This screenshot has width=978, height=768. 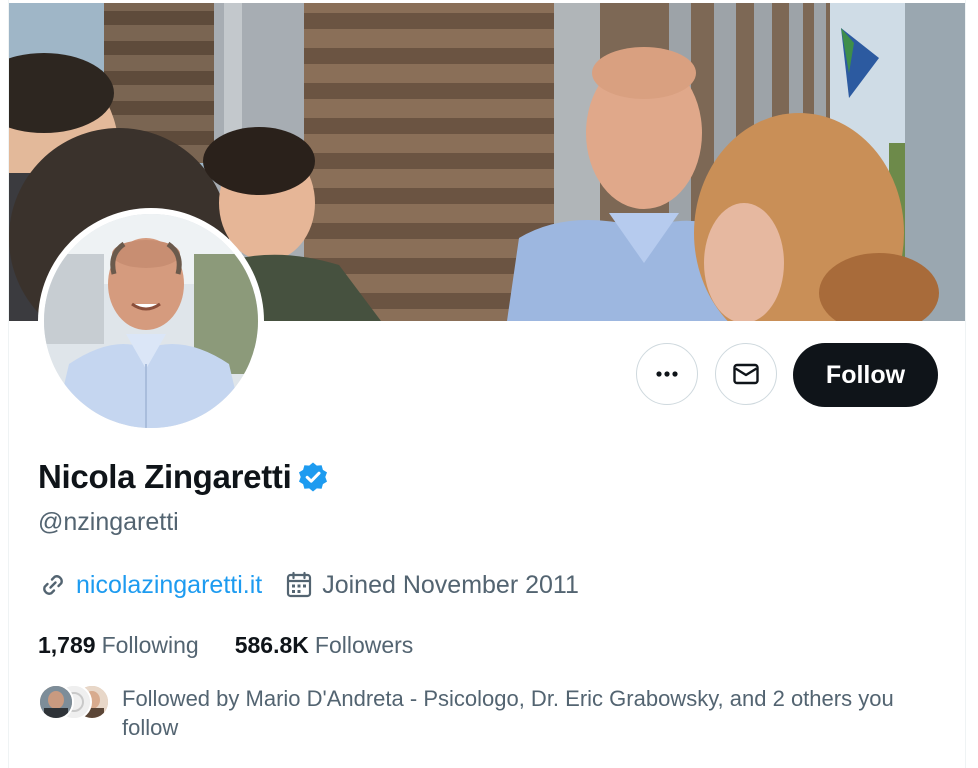 I want to click on followers-label: Followers, so click(x=364, y=645).